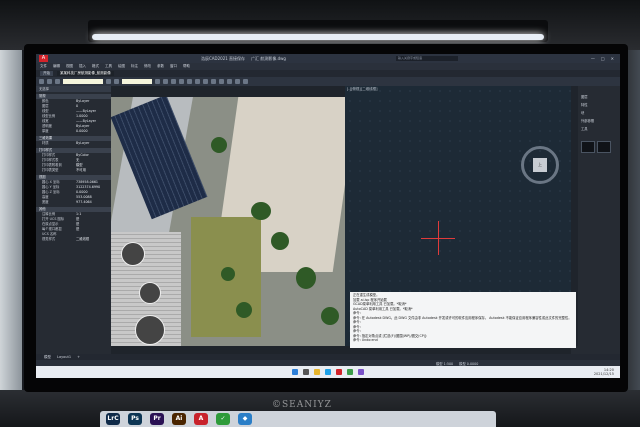 This screenshot has width=640, height=427. Describe the element at coordinates (245, 81) in the screenshot. I see `trim-icon` at that location.